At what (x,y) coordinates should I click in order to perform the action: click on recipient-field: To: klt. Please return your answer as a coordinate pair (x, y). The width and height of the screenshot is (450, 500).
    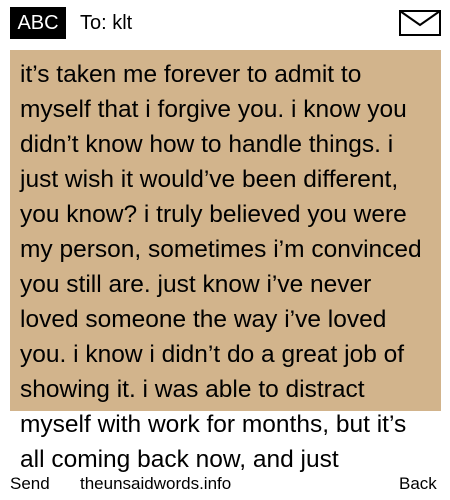
    Looking at the image, I should click on (106, 23).